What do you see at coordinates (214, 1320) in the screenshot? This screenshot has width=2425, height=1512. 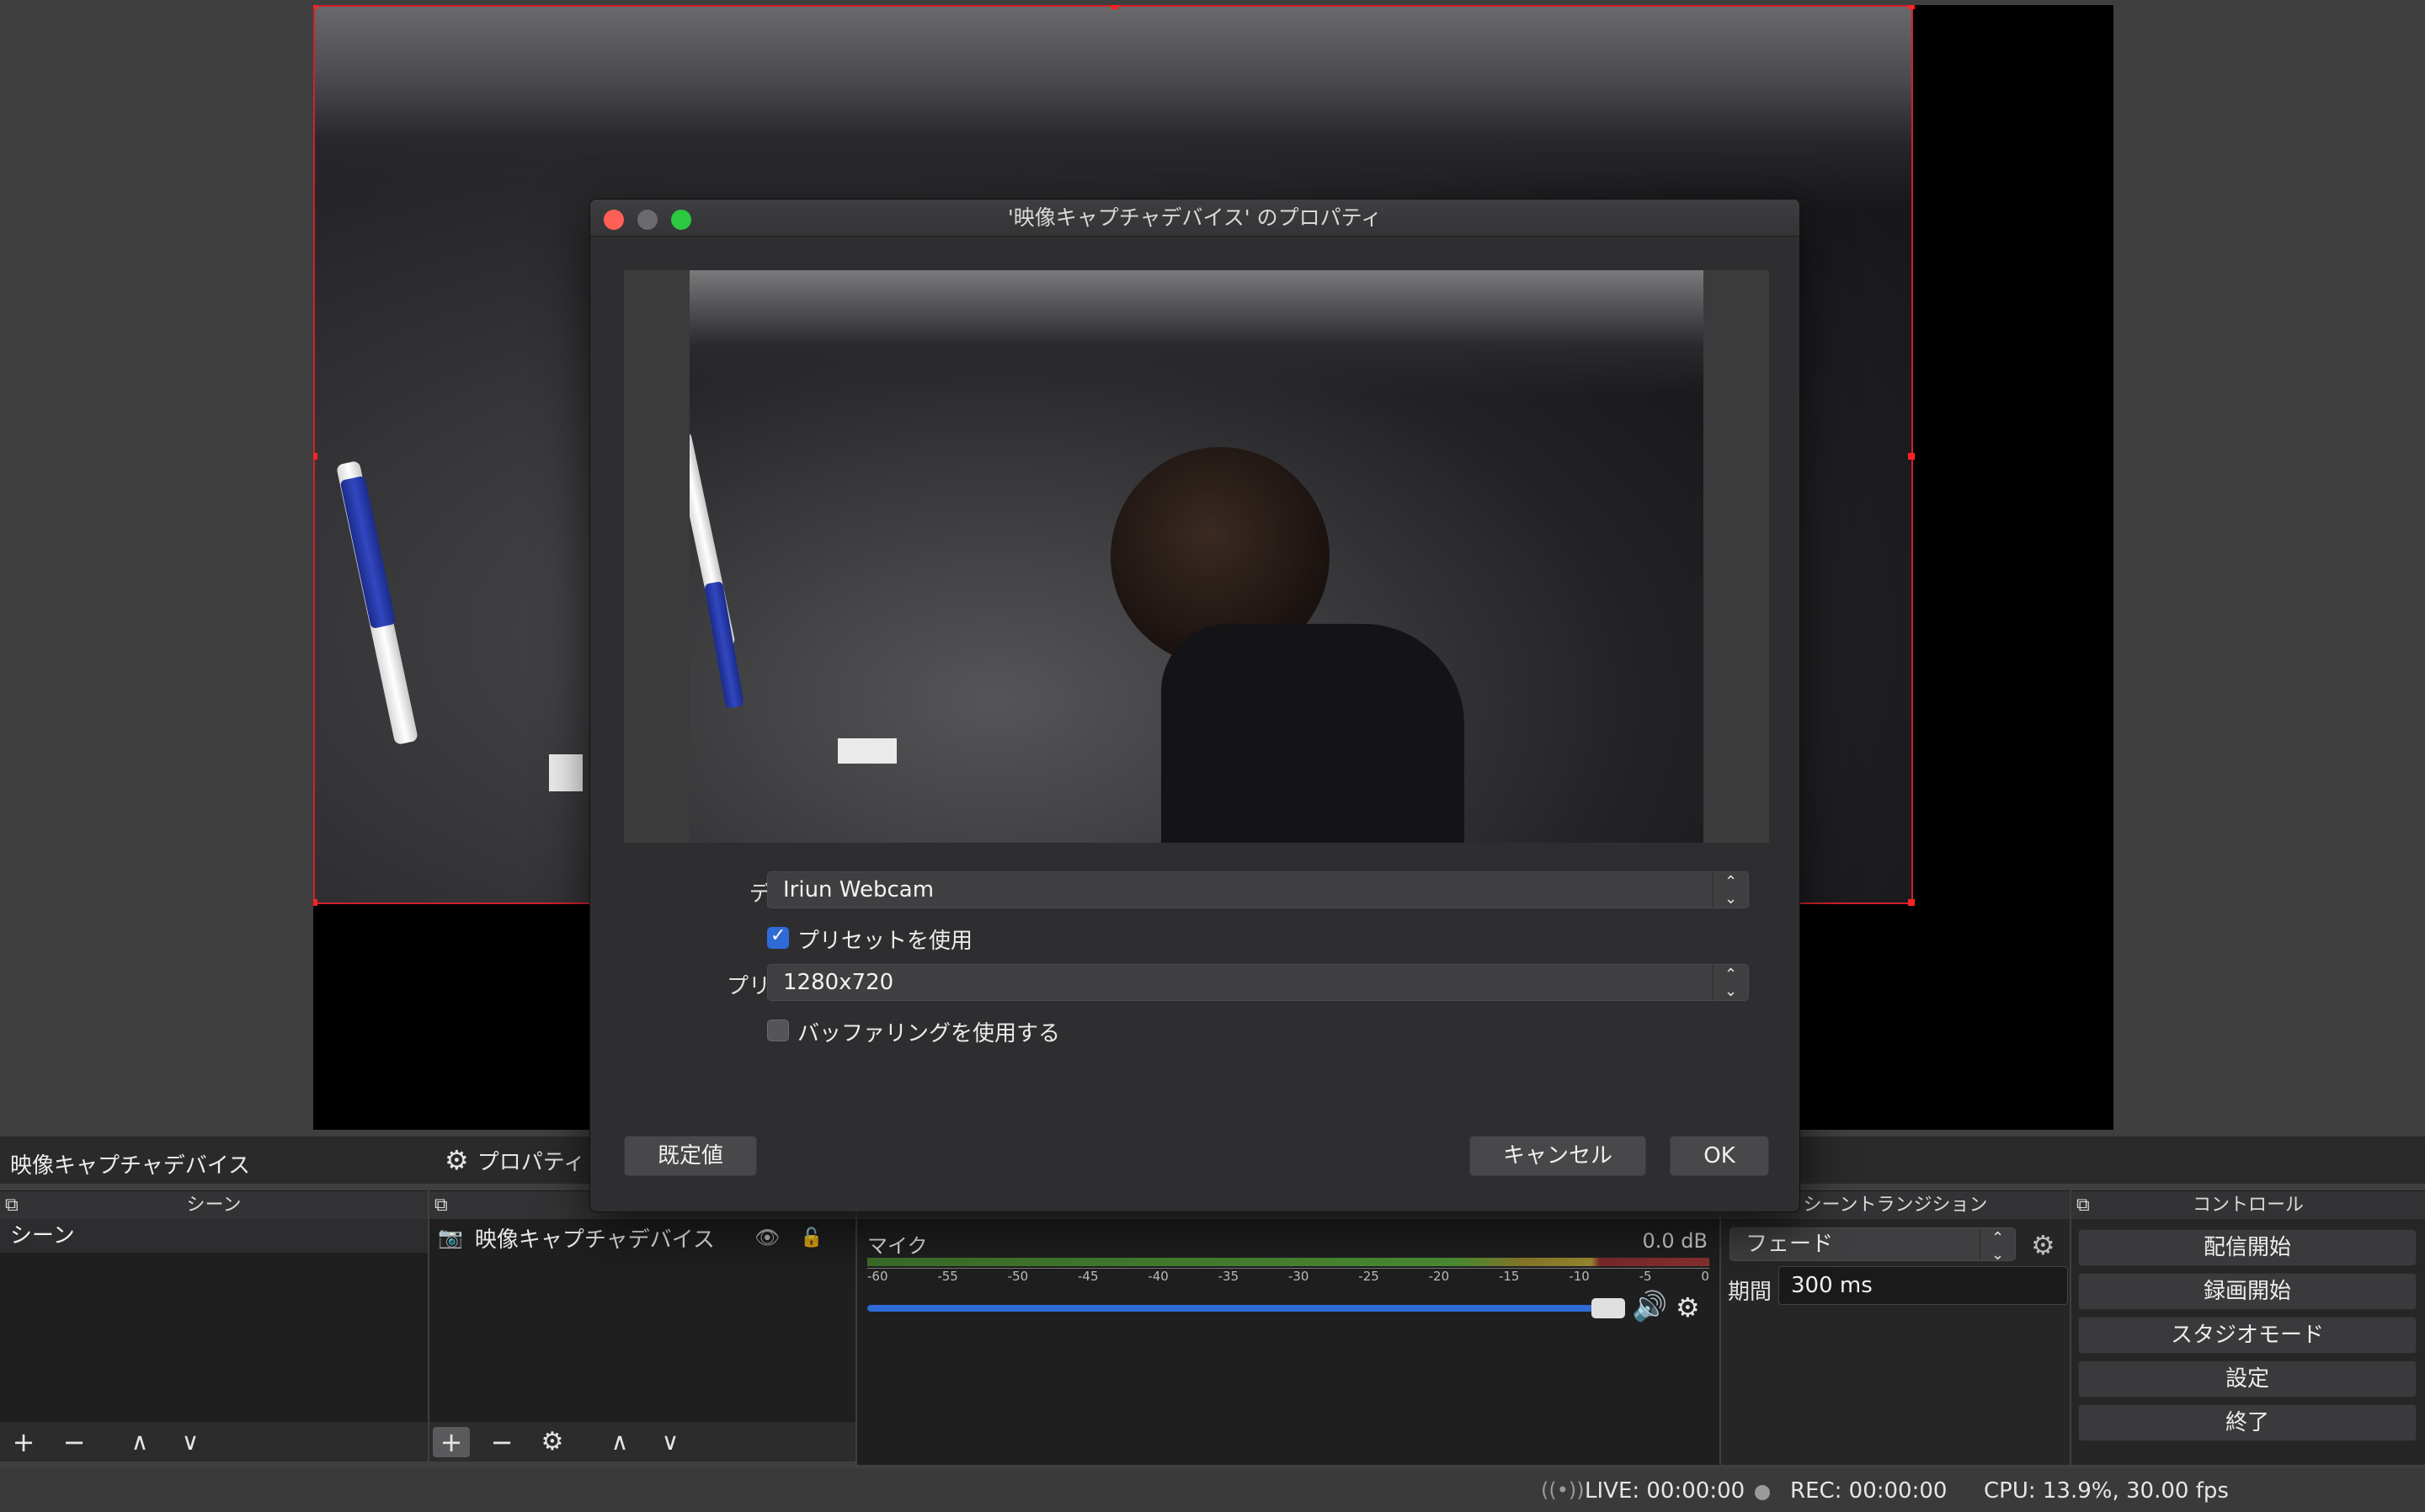 I see `scenes-list: シーン` at bounding box center [214, 1320].